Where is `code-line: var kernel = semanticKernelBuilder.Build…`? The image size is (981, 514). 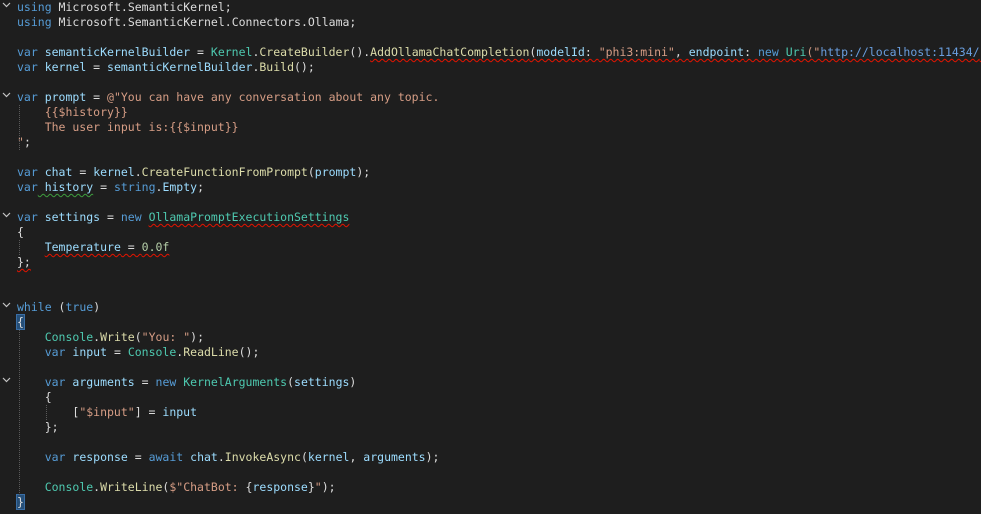
code-line: var kernel = semanticKernelBuilder.Build… is located at coordinates (499, 67).